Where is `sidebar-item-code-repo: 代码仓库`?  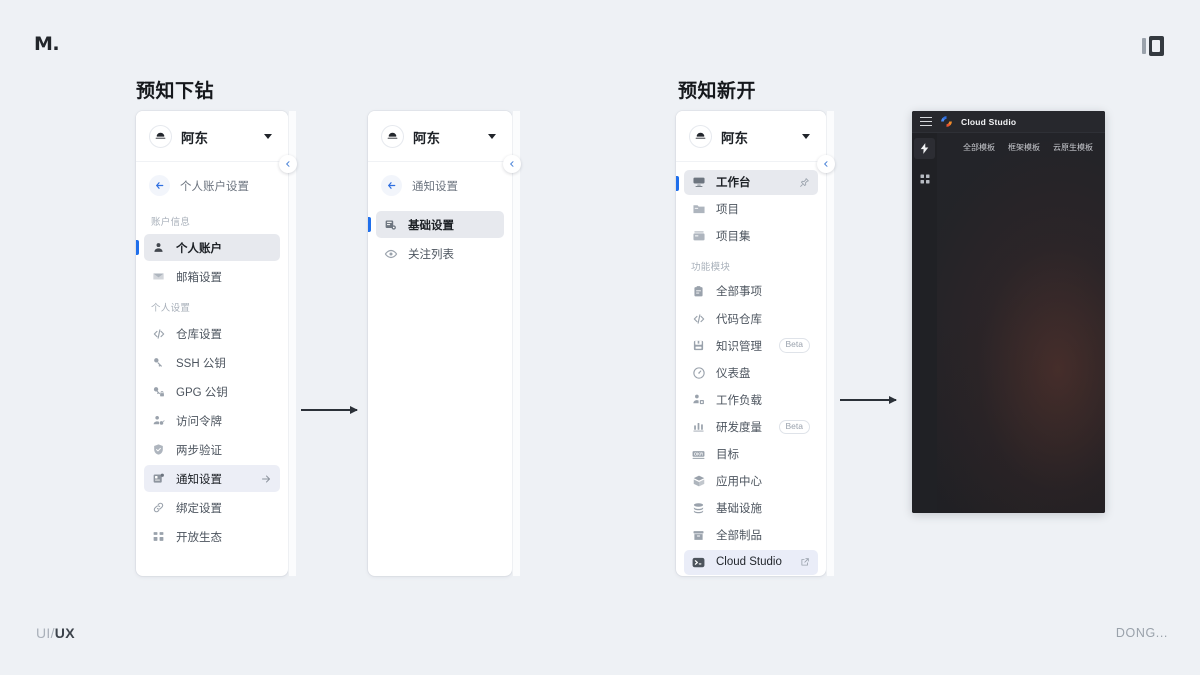 sidebar-item-code-repo: 代码仓库 is located at coordinates (751, 318).